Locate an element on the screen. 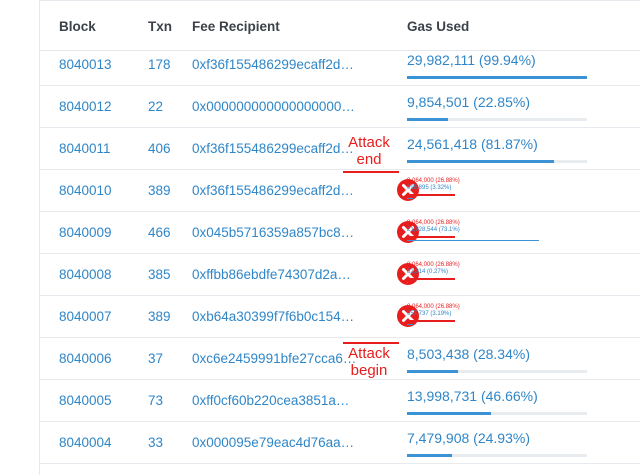 The height and width of the screenshot is (475, 640). block-link: 8040013 is located at coordinates (85, 64).